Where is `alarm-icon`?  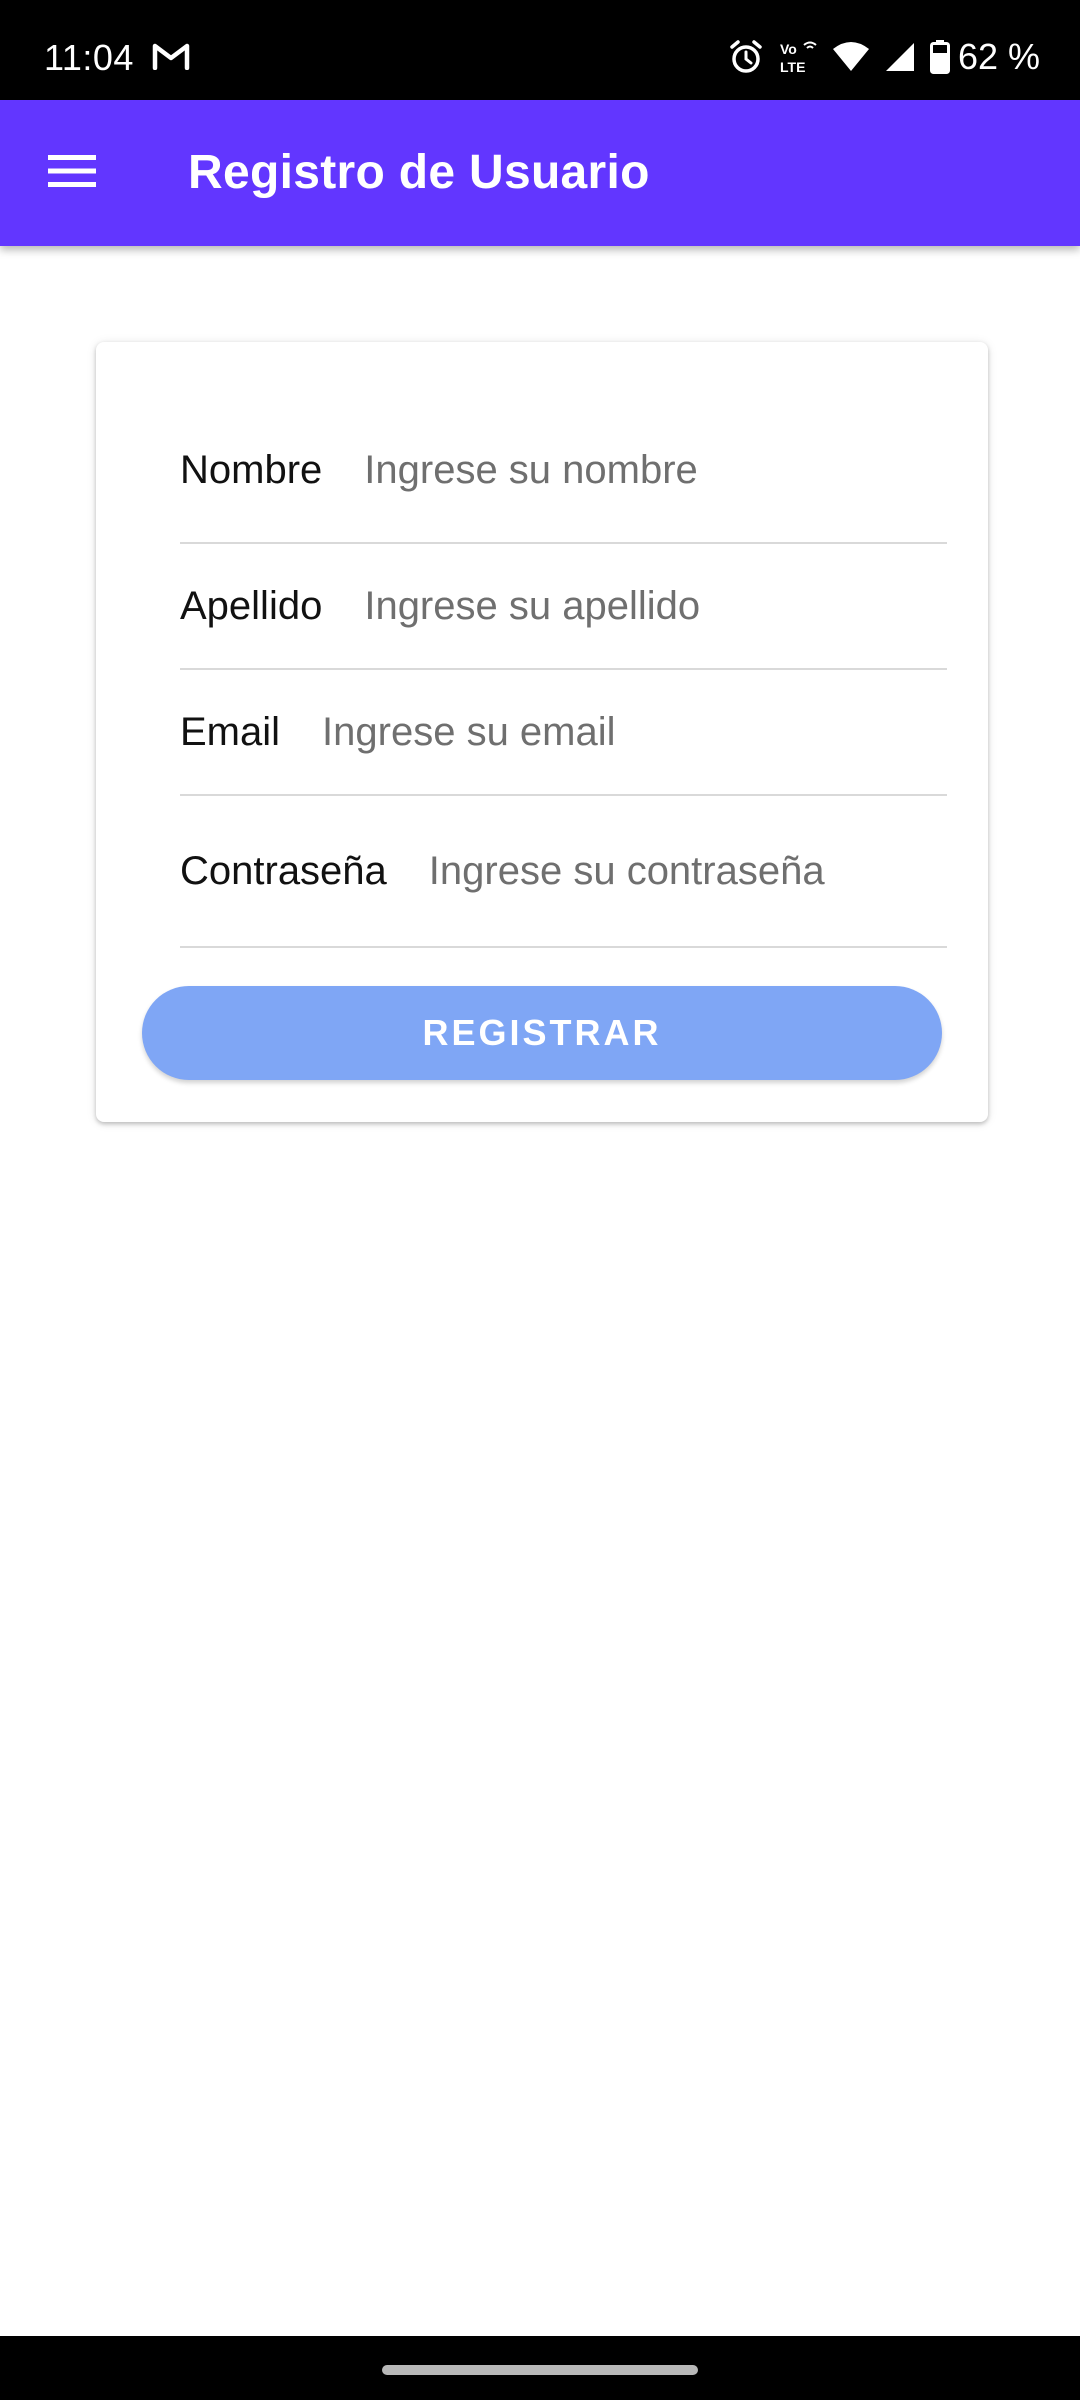 alarm-icon is located at coordinates (746, 57).